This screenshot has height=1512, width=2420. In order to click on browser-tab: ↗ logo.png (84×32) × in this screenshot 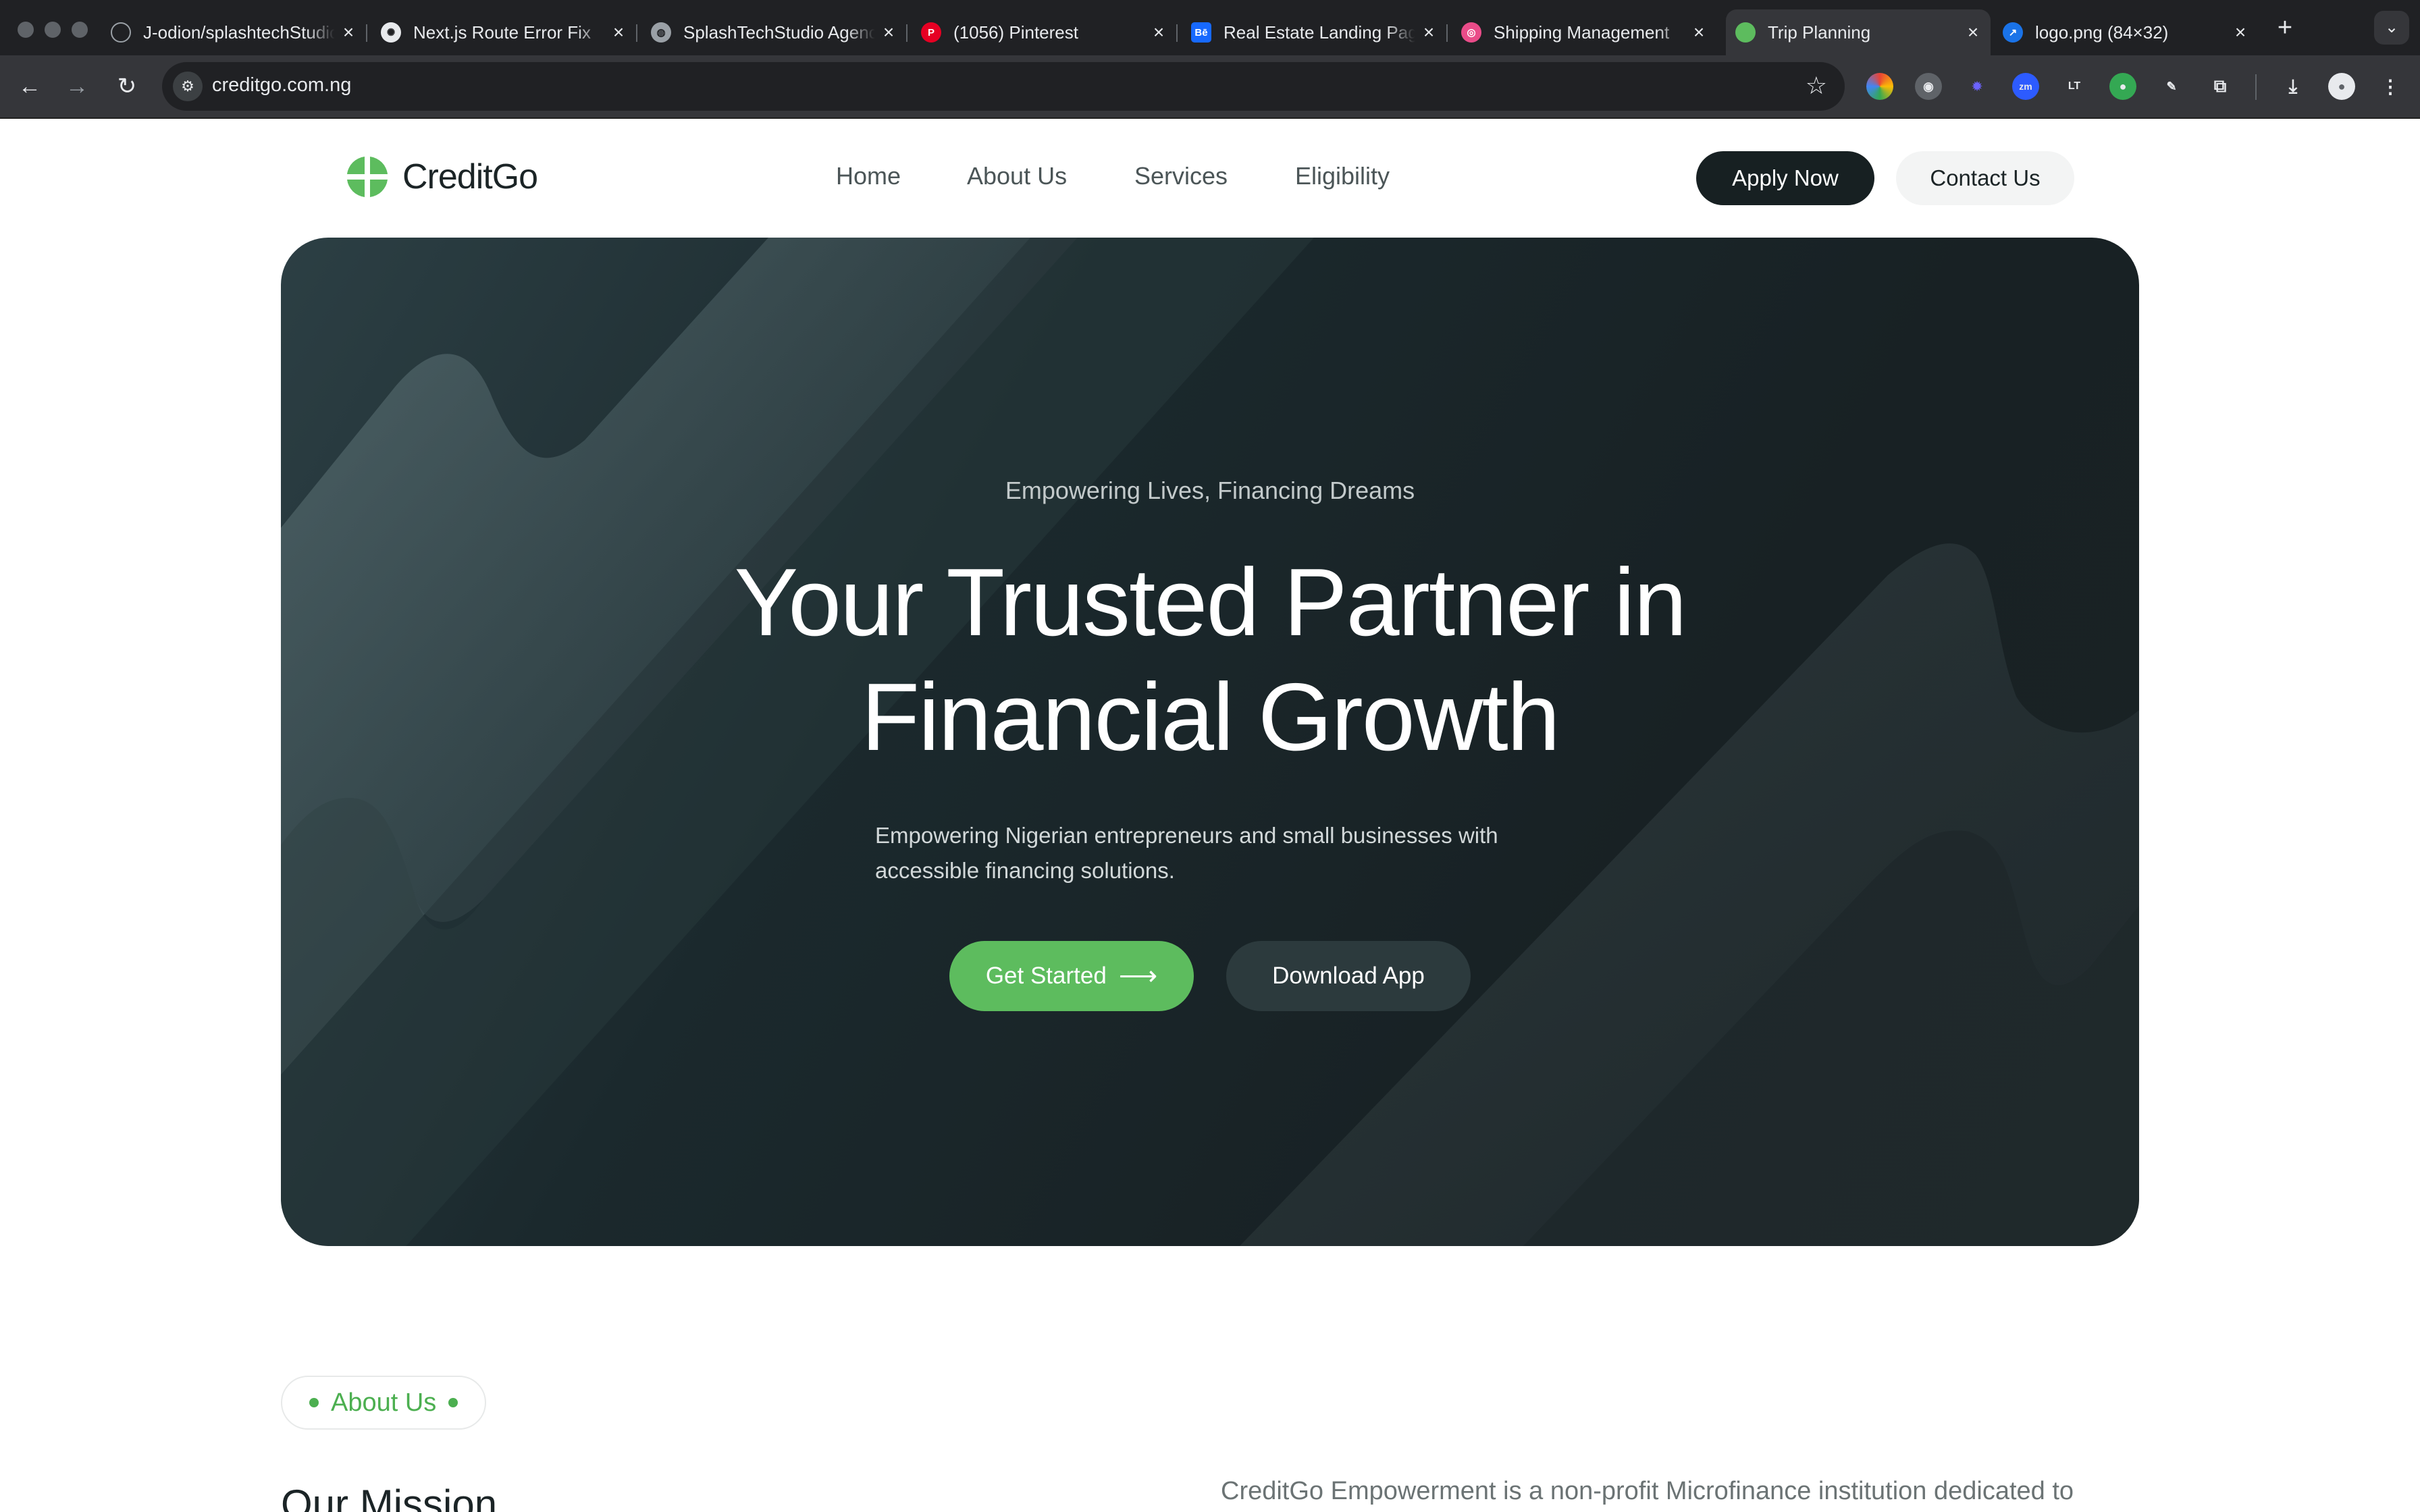, I will do `click(2125, 32)`.